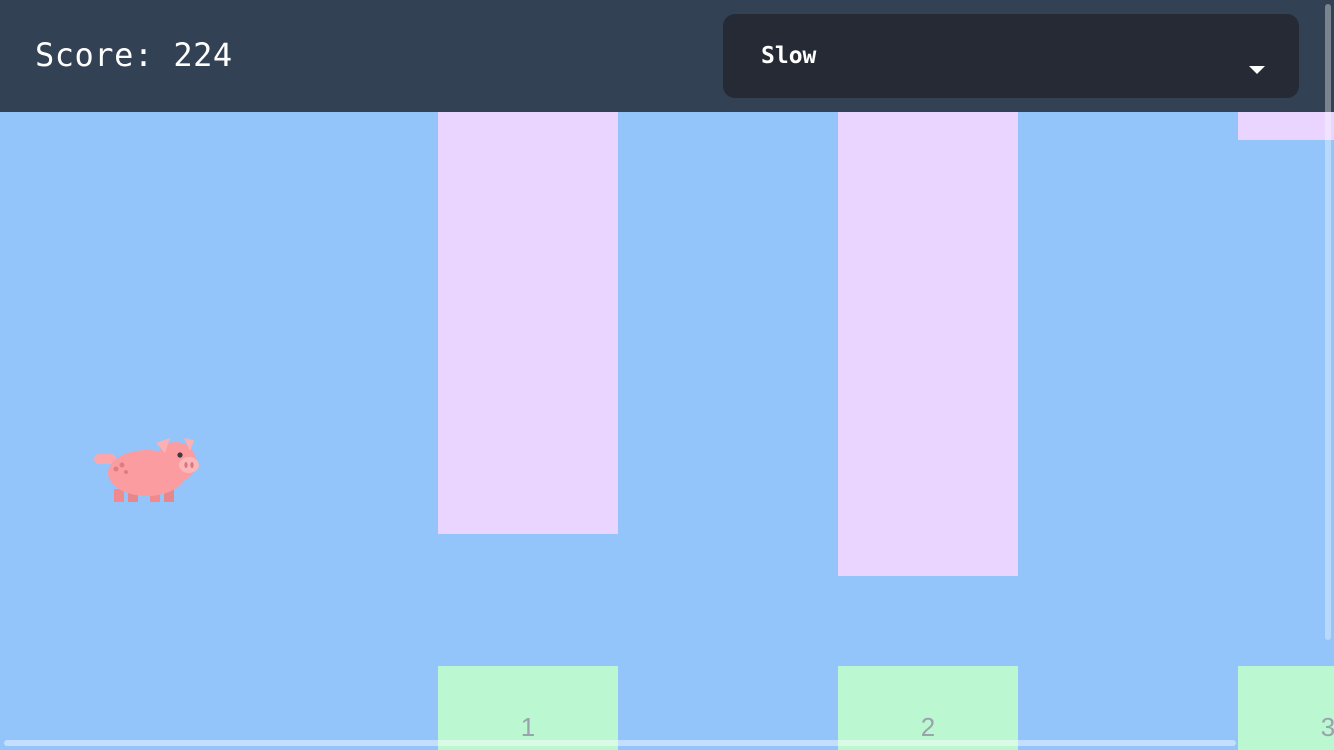 The image size is (1334, 750). What do you see at coordinates (667, 56) in the screenshot?
I see `top-bar: Score: 224 Slow` at bounding box center [667, 56].